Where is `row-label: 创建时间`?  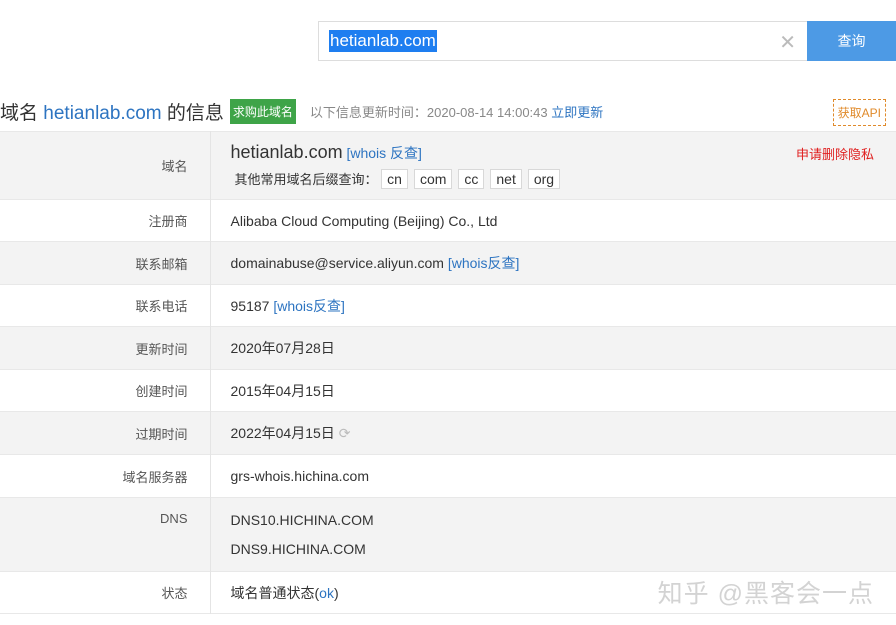 row-label: 创建时间 is located at coordinates (105, 390).